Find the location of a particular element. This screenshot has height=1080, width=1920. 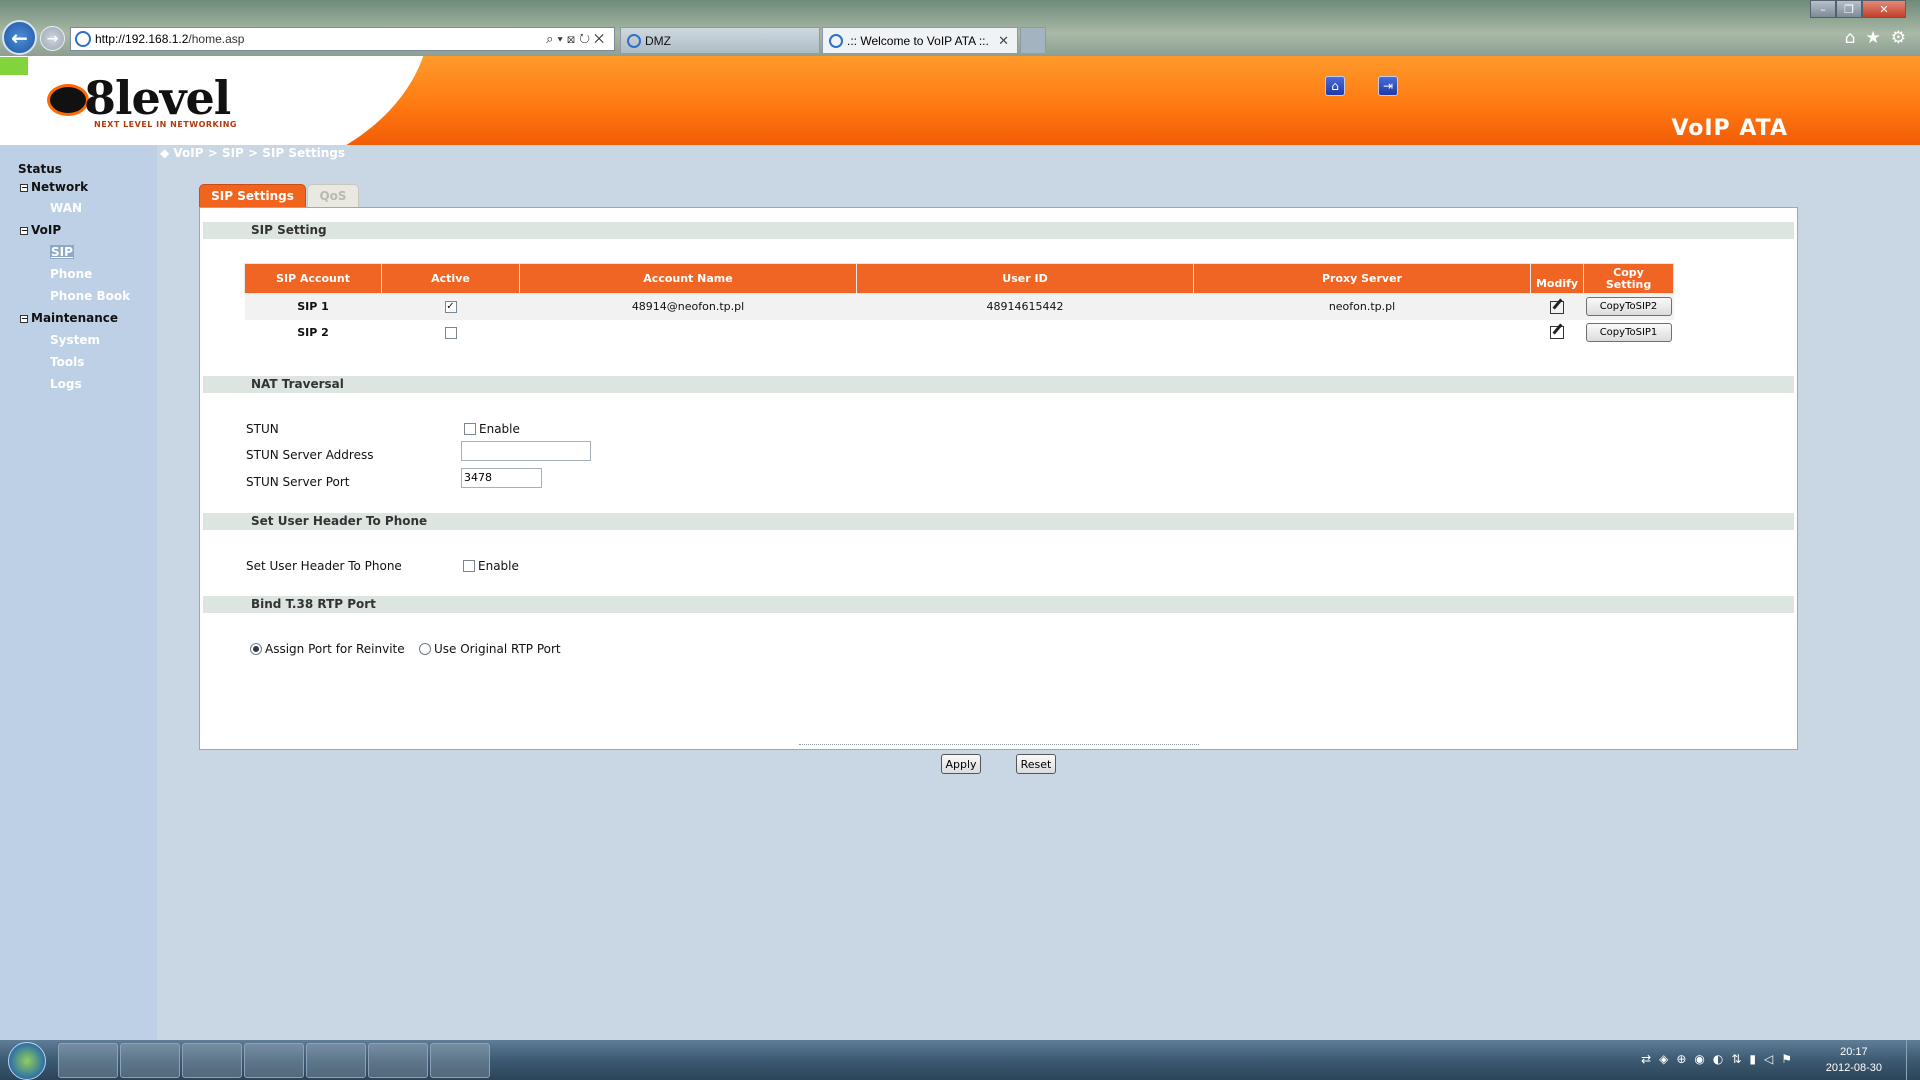

show-desktop-button is located at coordinates (1913, 1060).